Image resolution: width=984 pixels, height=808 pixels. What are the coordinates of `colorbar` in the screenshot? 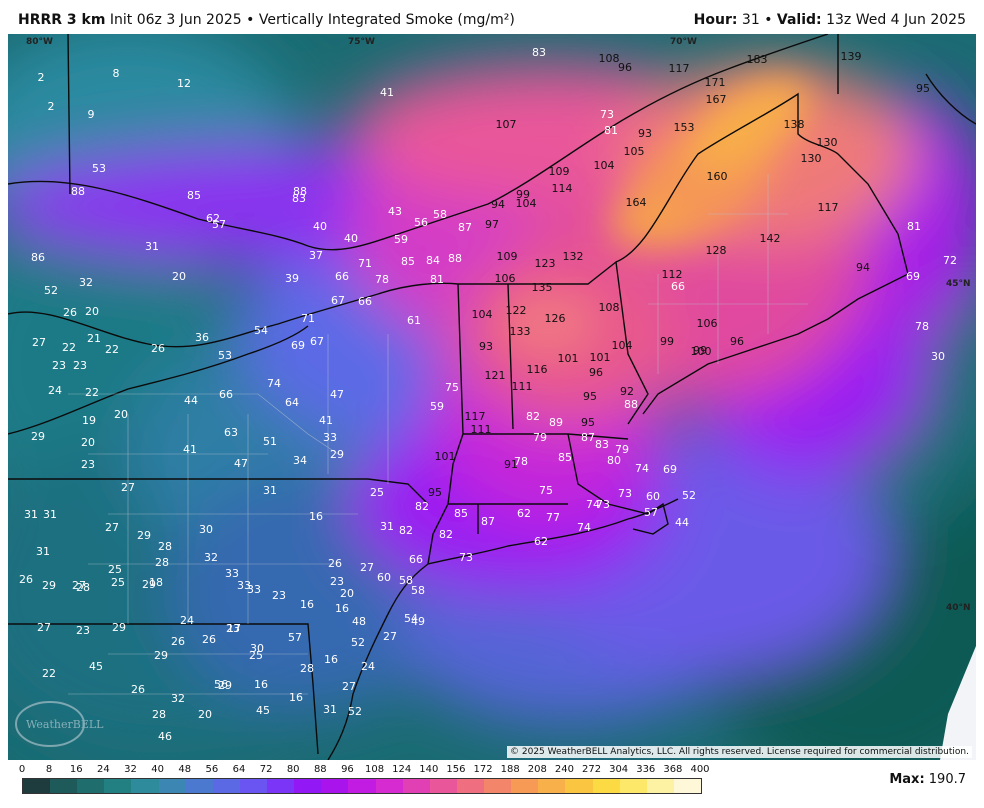 It's located at (362, 786).